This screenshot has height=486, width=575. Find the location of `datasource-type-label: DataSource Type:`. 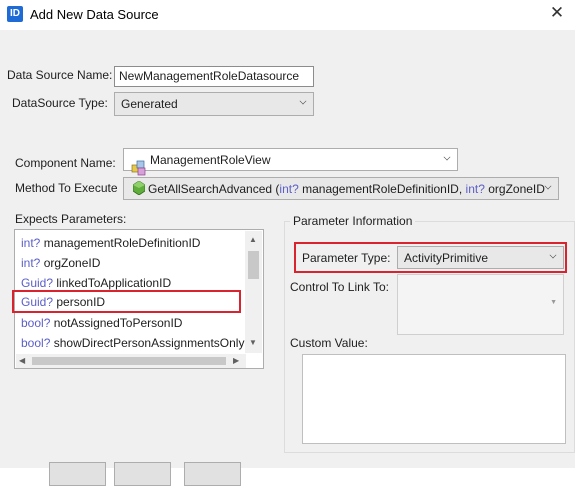

datasource-type-label: DataSource Type: is located at coordinates (60, 103).